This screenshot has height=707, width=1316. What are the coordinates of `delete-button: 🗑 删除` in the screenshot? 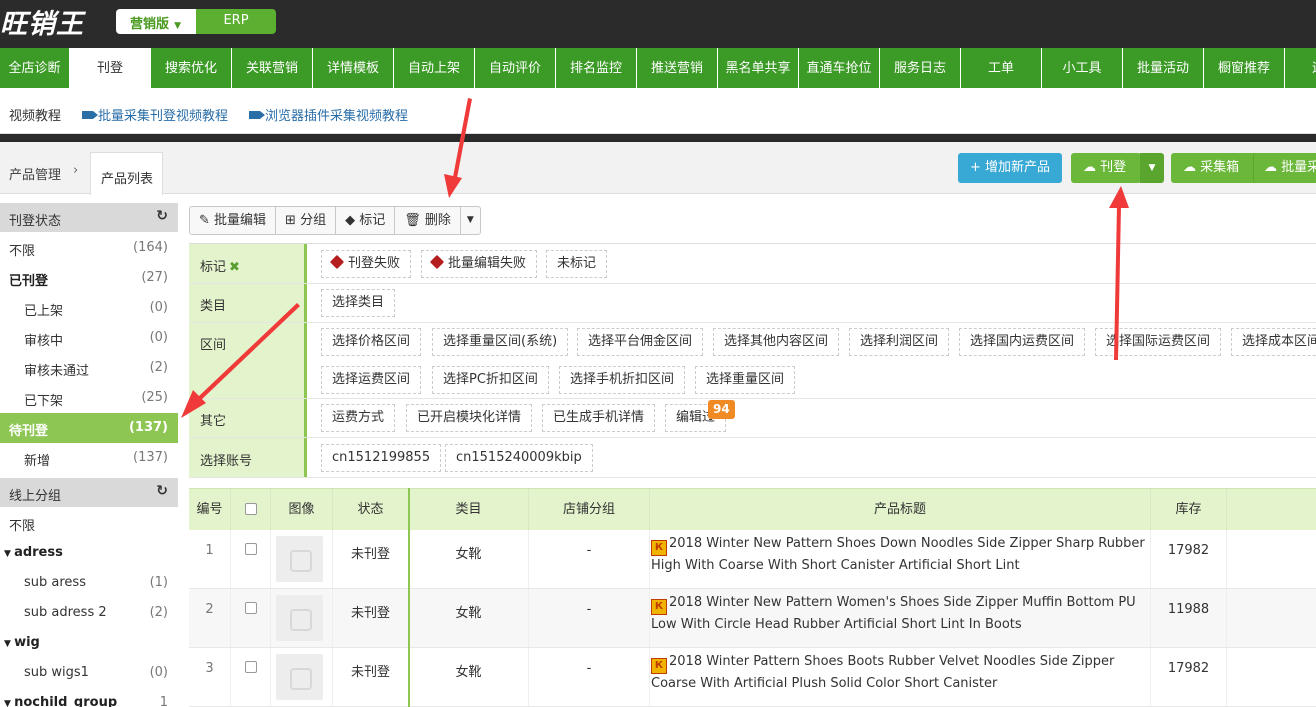 It's located at (428, 220).